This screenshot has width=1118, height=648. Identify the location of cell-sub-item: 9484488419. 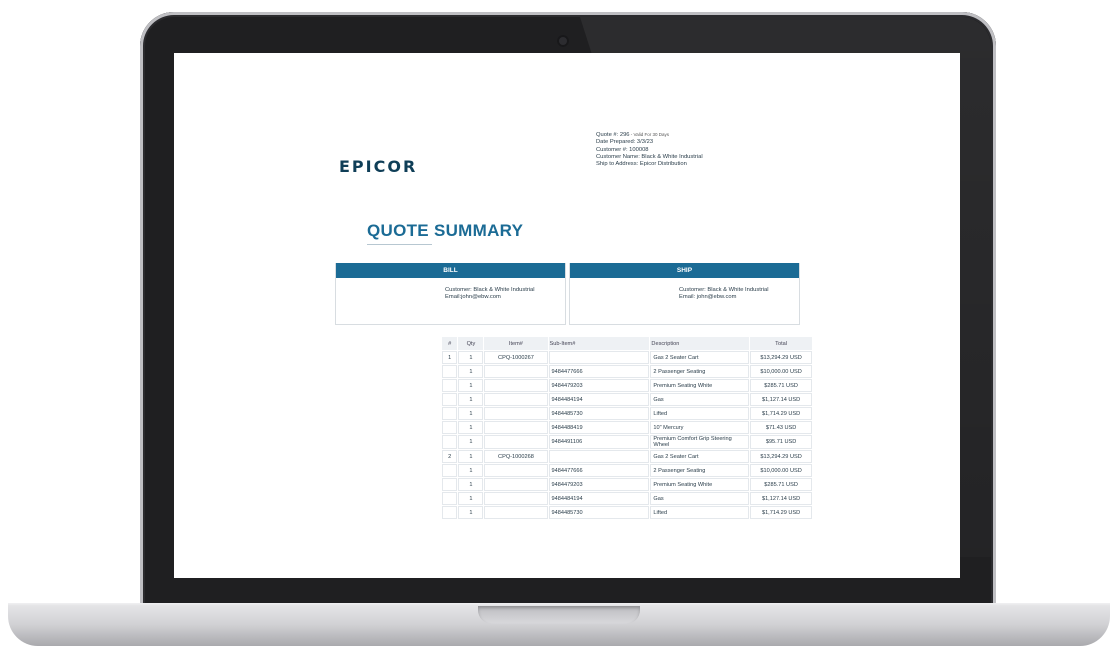
(599, 427).